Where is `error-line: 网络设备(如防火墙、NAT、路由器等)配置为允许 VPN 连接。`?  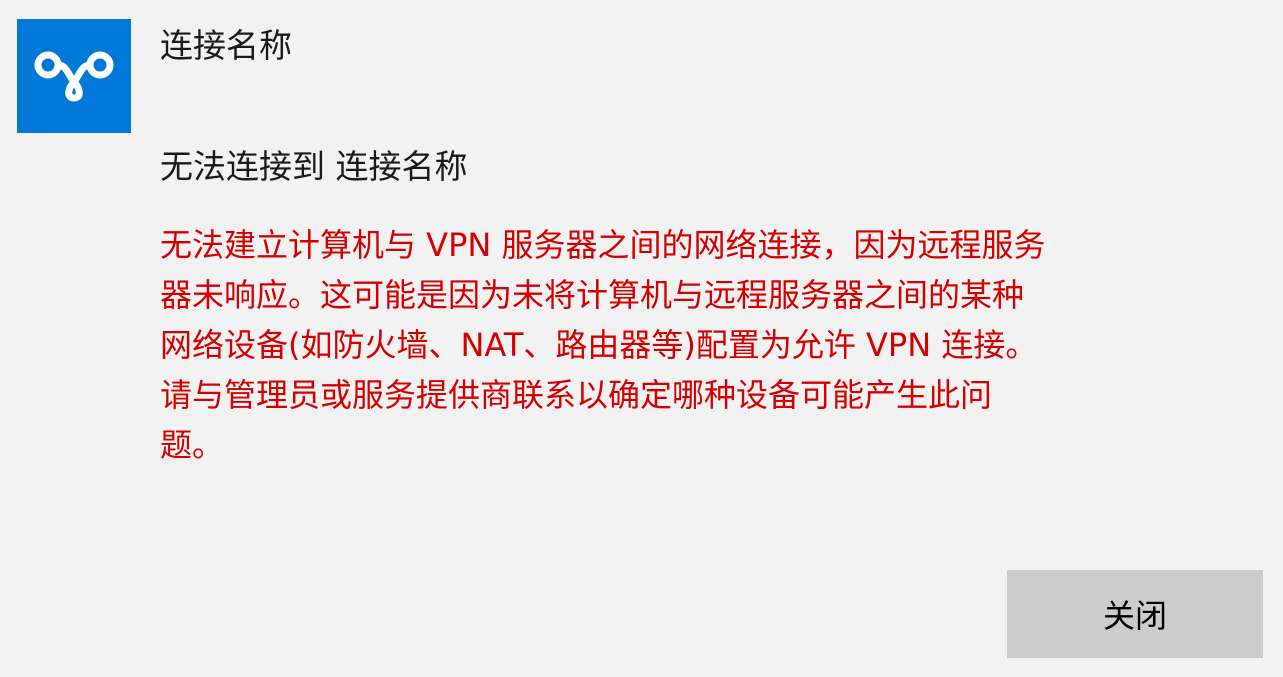
error-line: 网络设备(如防火墙、NAT、路由器等)配置为允许 VPN 连接。 is located at coordinates (599, 345).